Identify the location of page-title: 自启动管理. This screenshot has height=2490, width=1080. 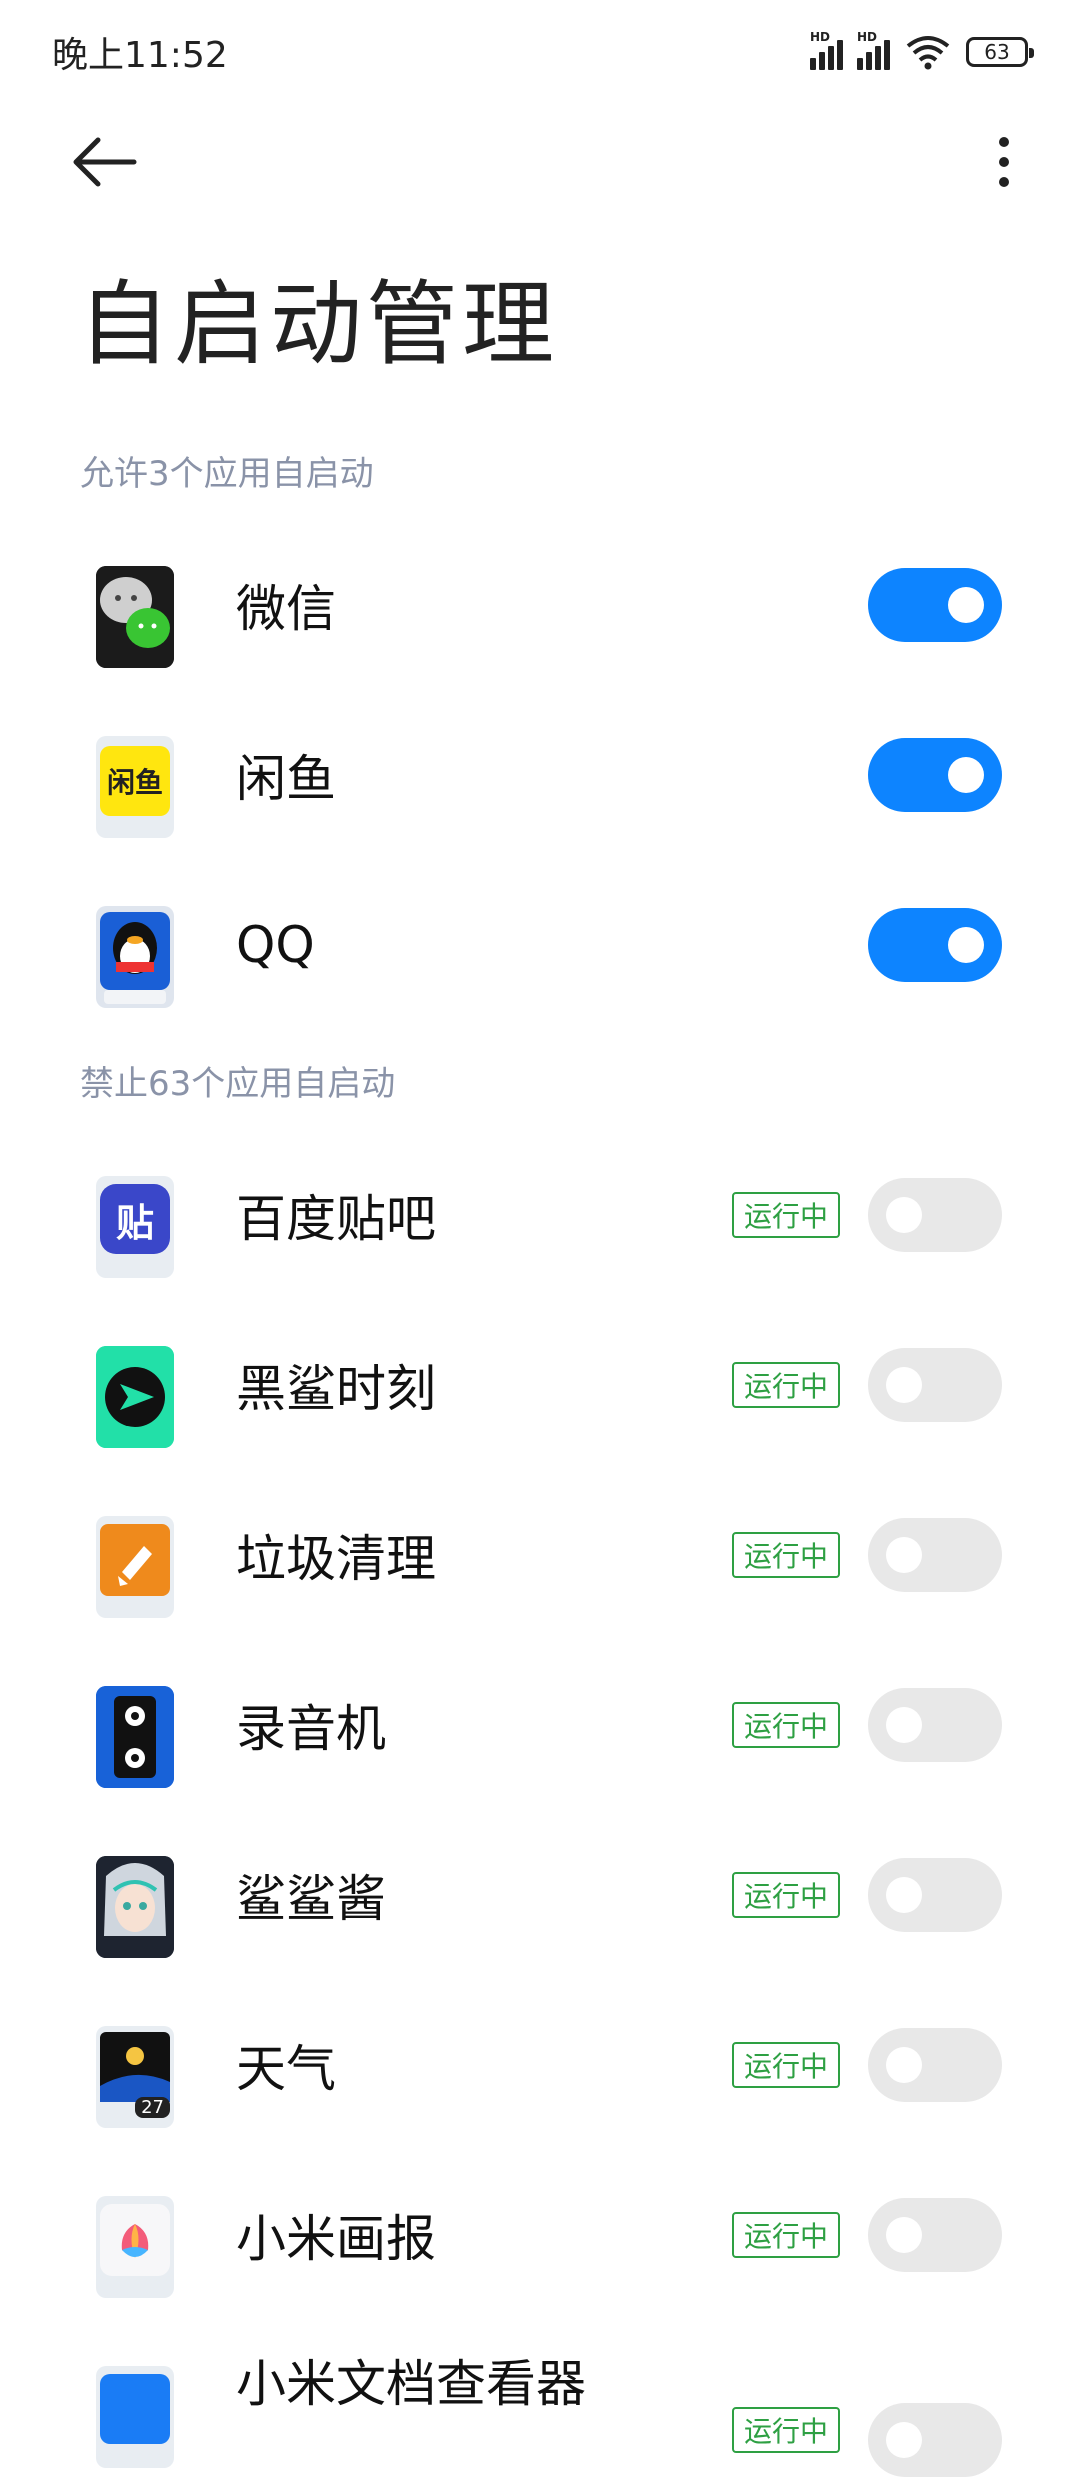
(318, 324).